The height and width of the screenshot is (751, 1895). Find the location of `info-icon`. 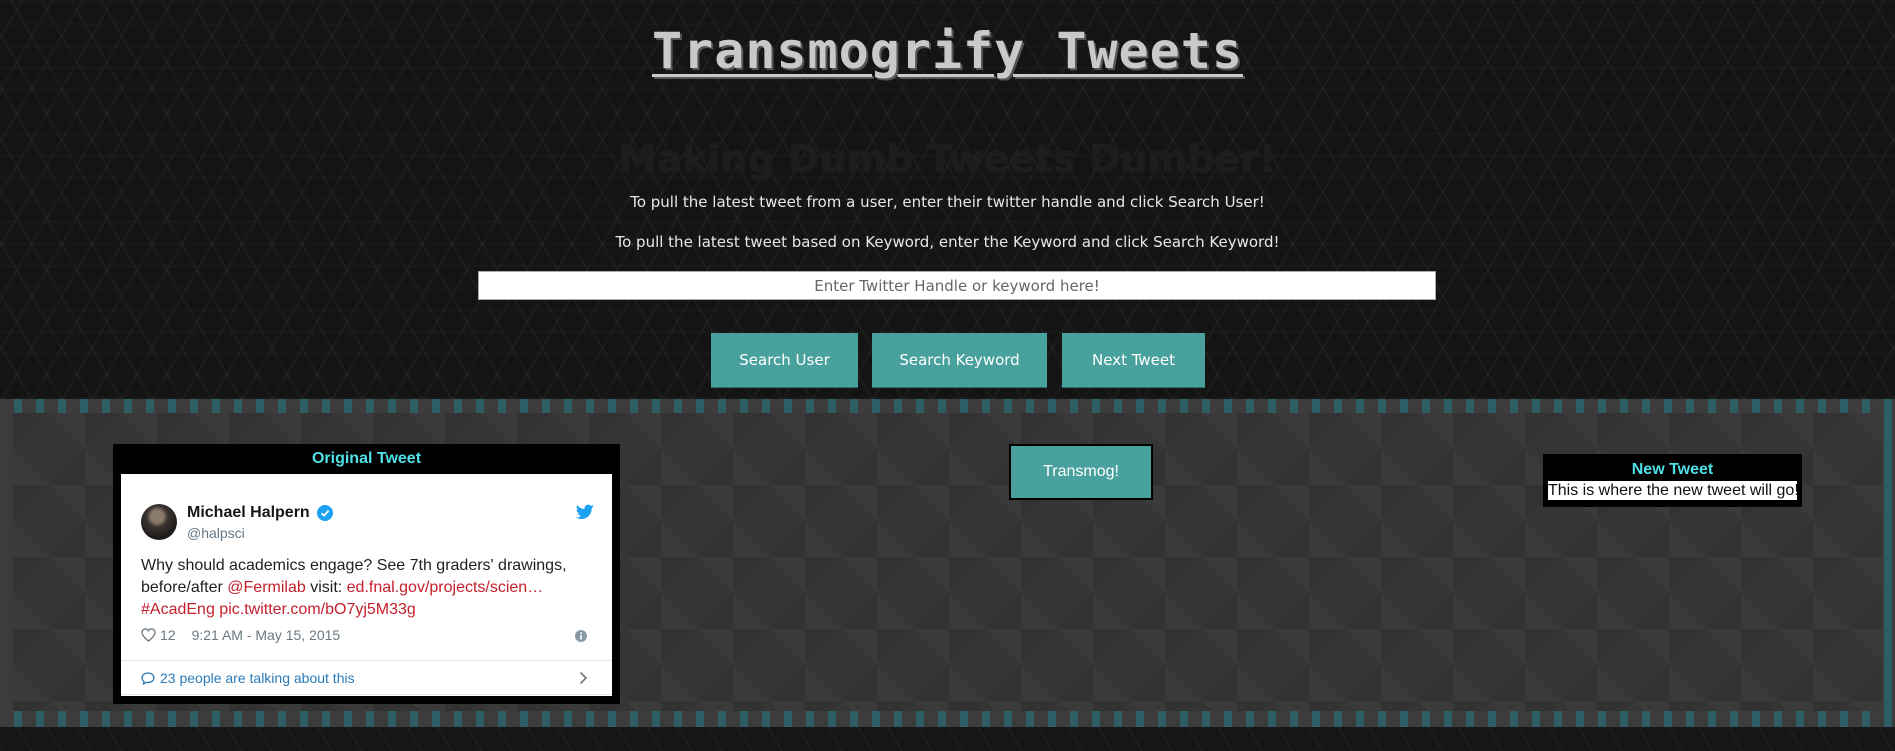

info-icon is located at coordinates (581, 636).